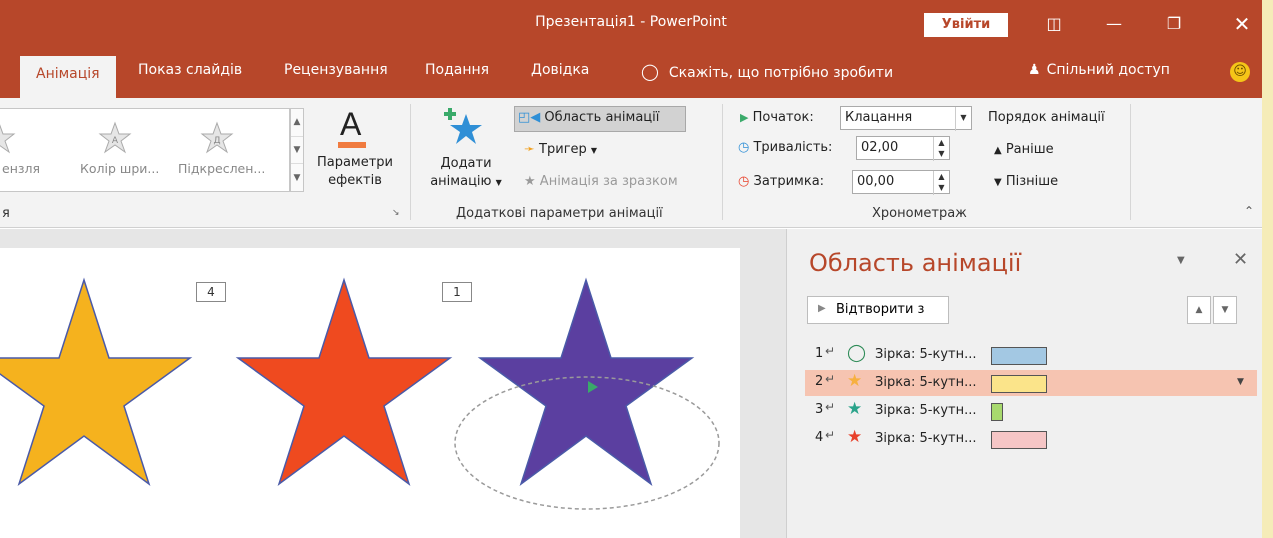 This screenshot has height=538, width=1273. What do you see at coordinates (650, 71) in the screenshot?
I see `lightbulb-icon: ◯` at bounding box center [650, 71].